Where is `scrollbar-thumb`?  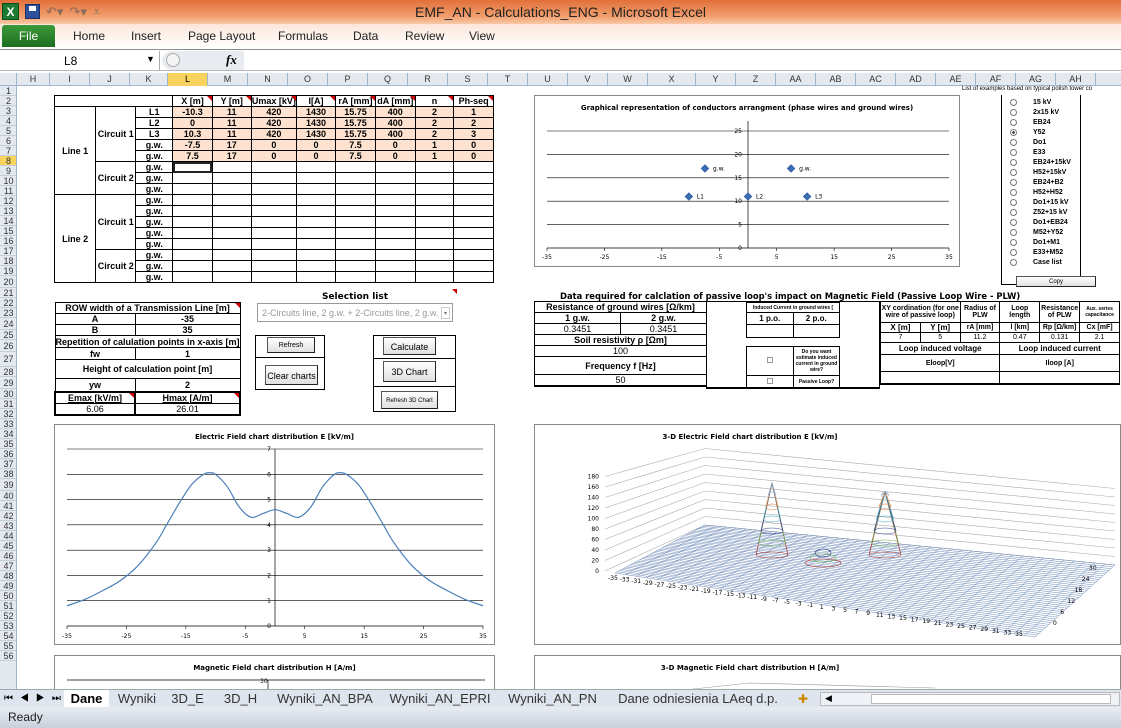
scrollbar-thumb is located at coordinates (991, 699).